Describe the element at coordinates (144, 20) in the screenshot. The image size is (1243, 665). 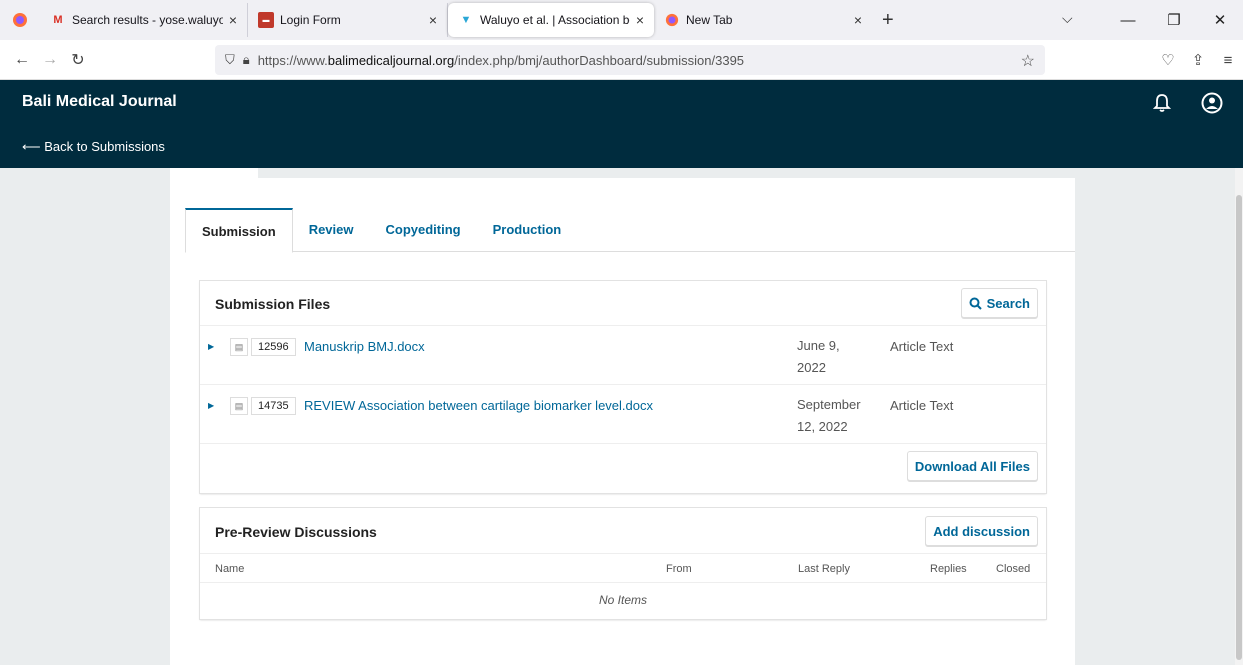
I see `browser-tab-gmail: M Search results - yose.waluyo@ ×` at that location.